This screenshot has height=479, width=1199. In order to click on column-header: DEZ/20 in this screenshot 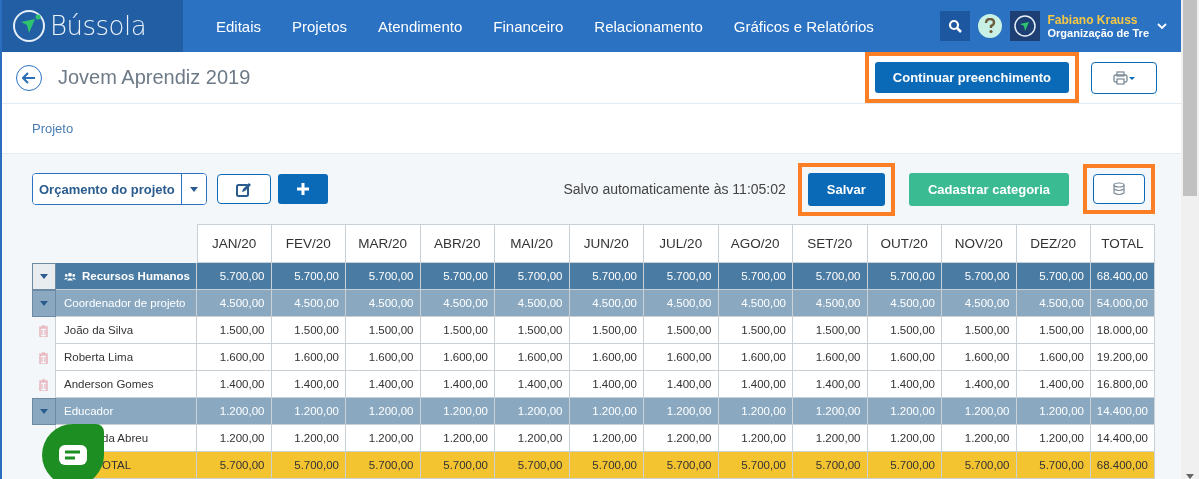, I will do `click(1053, 243)`.